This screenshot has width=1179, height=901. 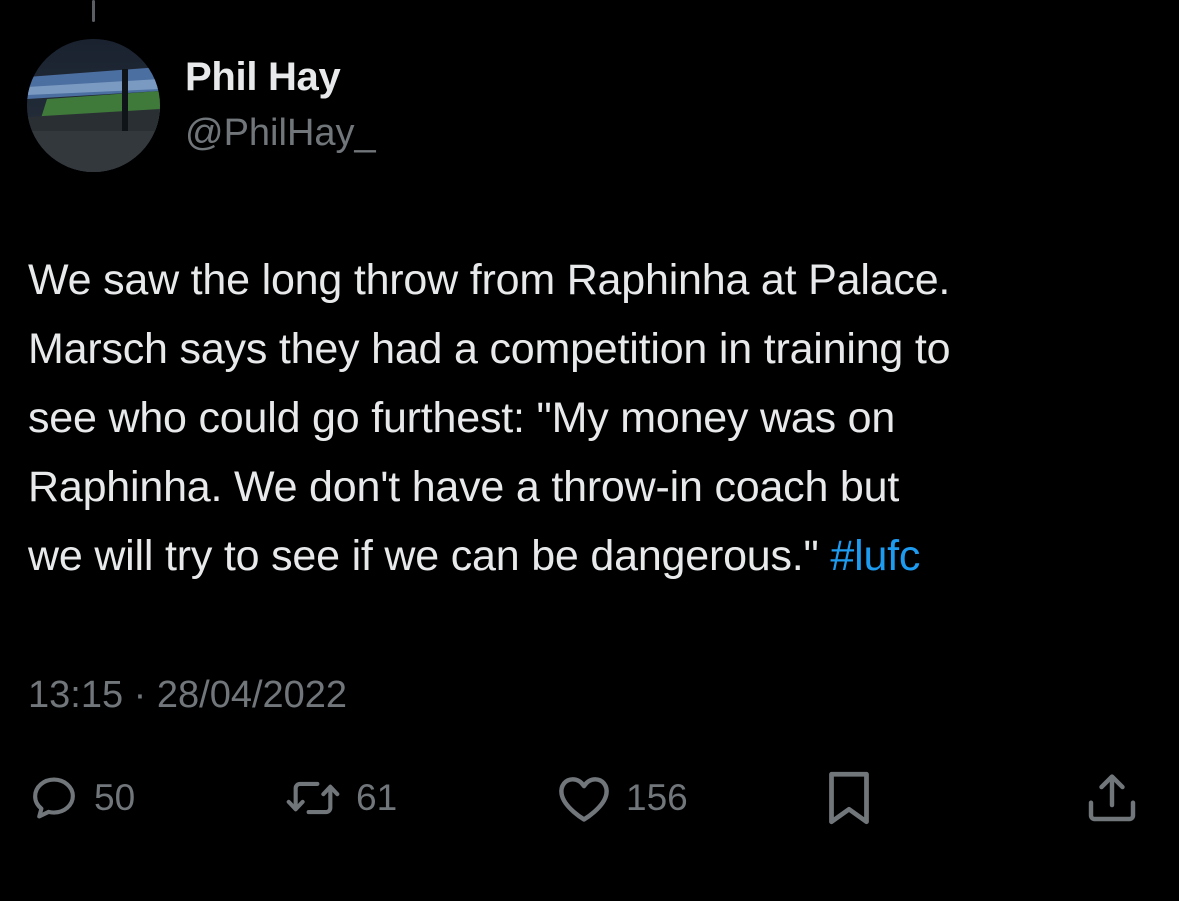 What do you see at coordinates (657, 797) in the screenshot?
I see `like-count: 156` at bounding box center [657, 797].